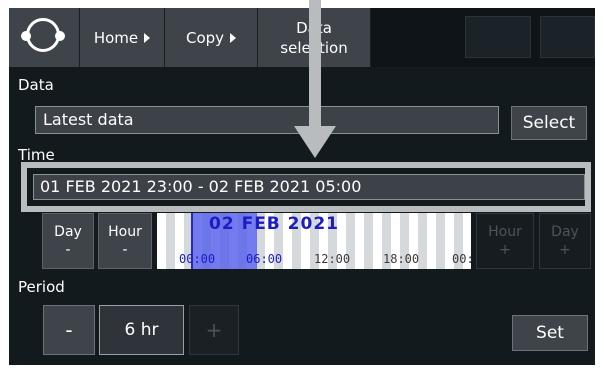  I want to click on hour-plus-label: Hour, so click(505, 232).